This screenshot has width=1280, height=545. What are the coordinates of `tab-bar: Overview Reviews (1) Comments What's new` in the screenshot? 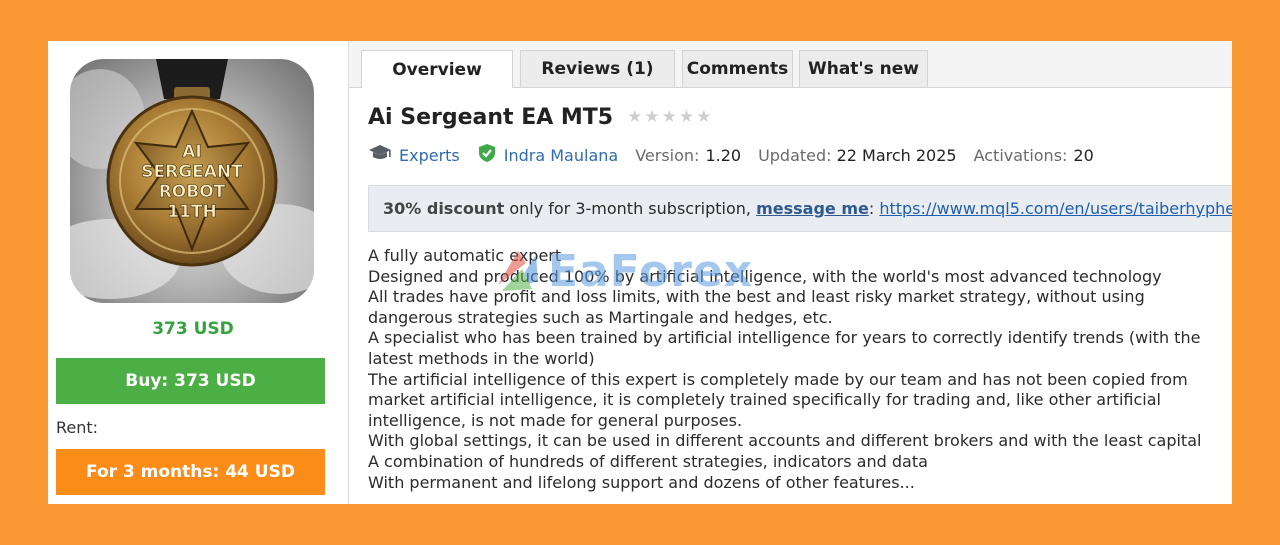 It's located at (790, 64).